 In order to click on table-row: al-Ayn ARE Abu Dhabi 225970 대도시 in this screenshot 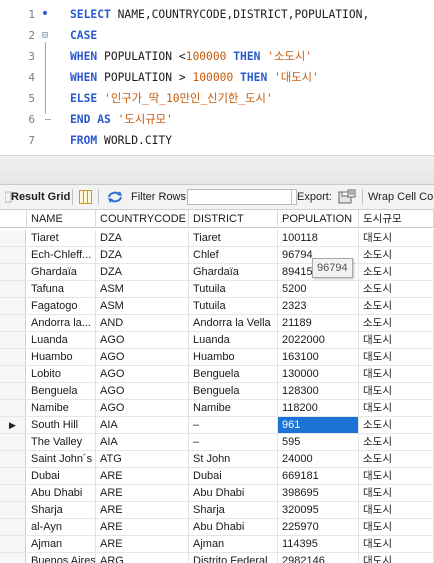, I will do `click(217, 527)`.